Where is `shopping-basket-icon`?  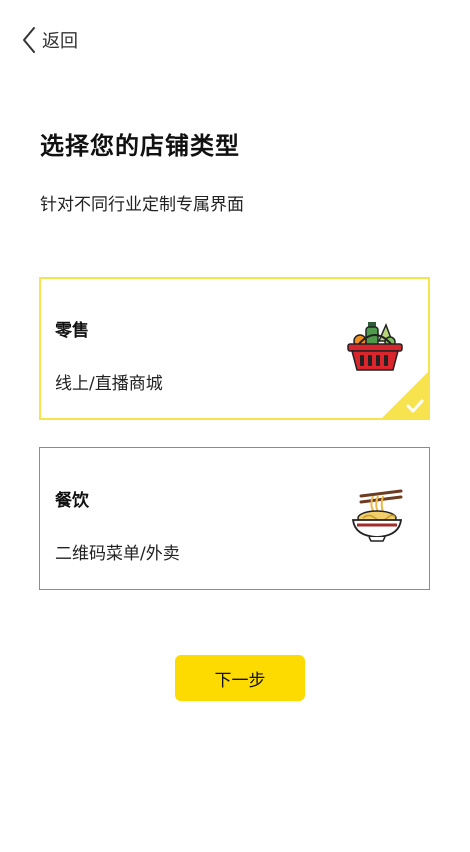 shopping-basket-icon is located at coordinates (375, 346).